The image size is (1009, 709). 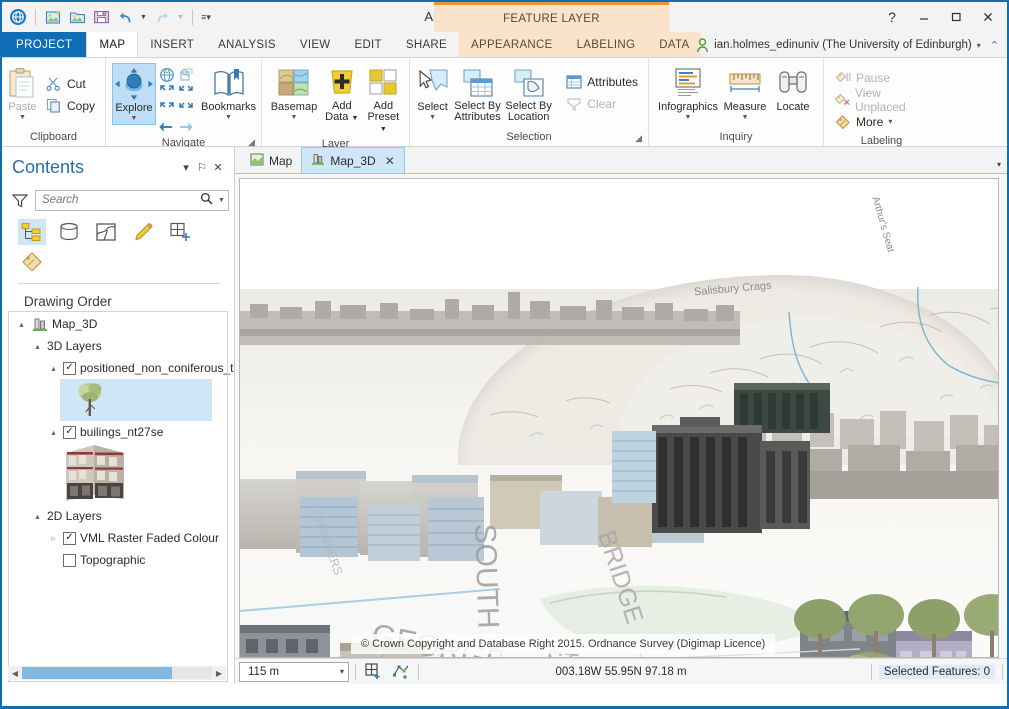 I want to click on tab-share: SHARE, so click(x=426, y=44).